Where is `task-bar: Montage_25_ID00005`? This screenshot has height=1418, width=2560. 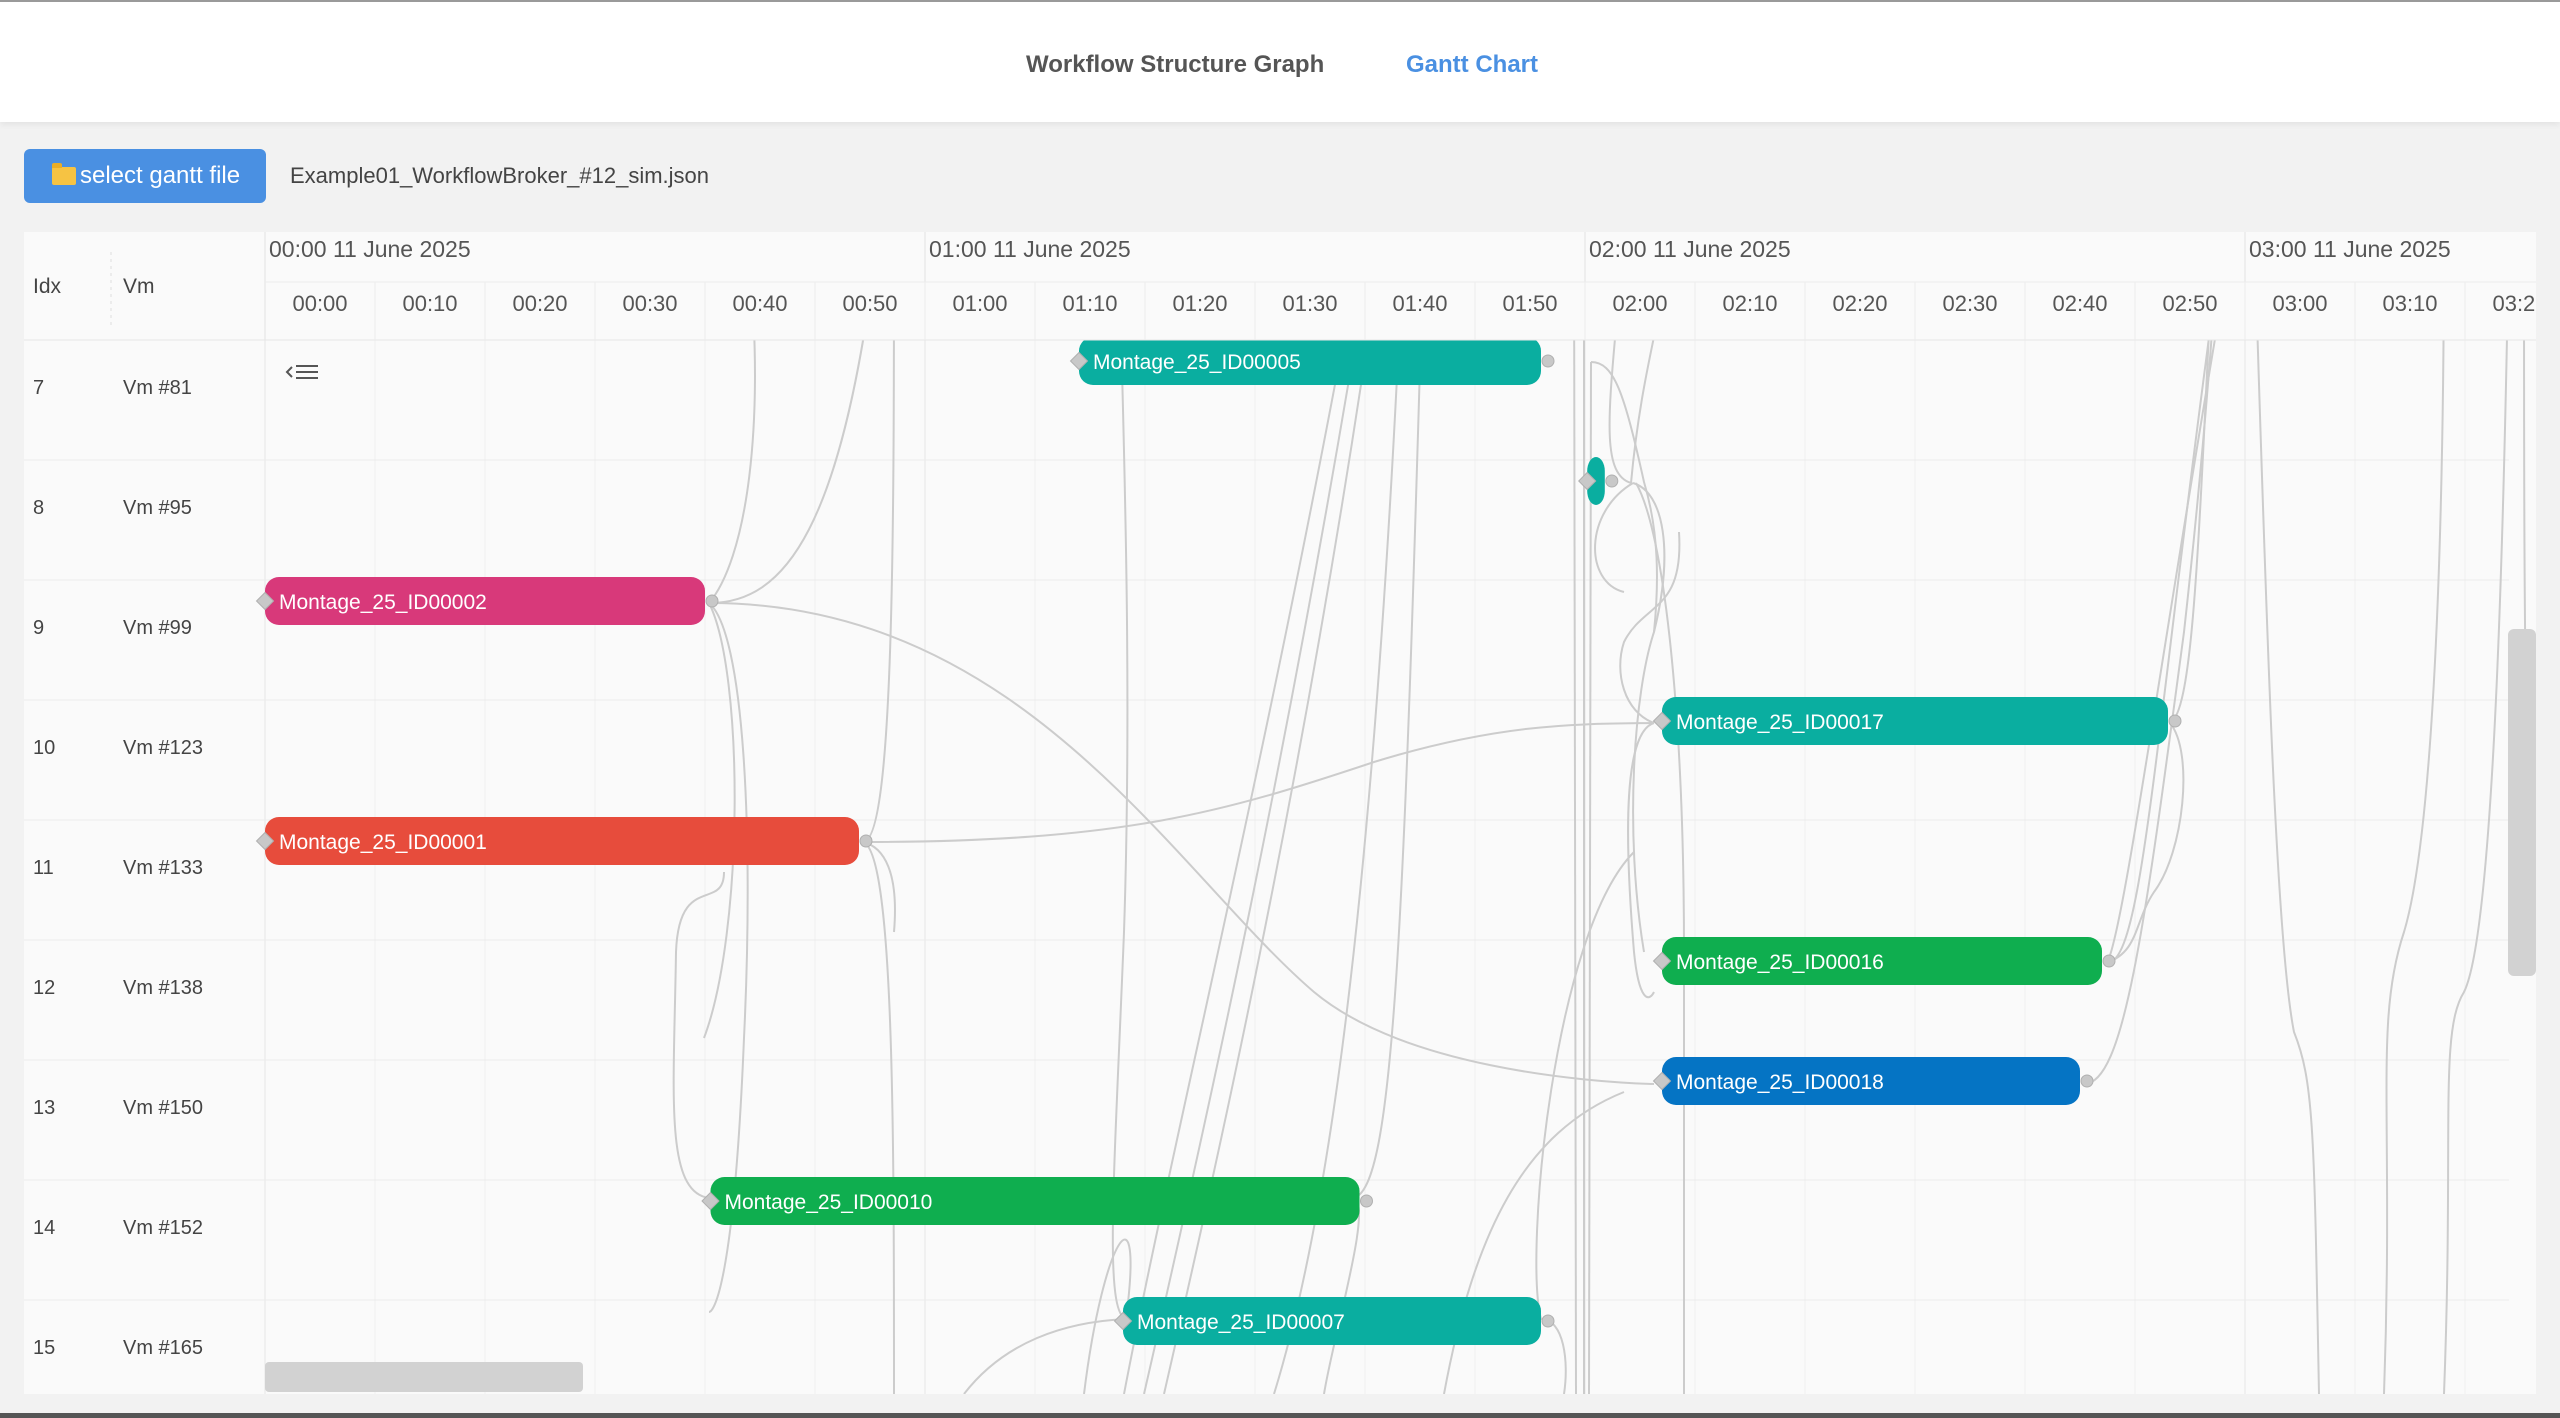 task-bar: Montage_25_ID00005 is located at coordinates (1312, 361).